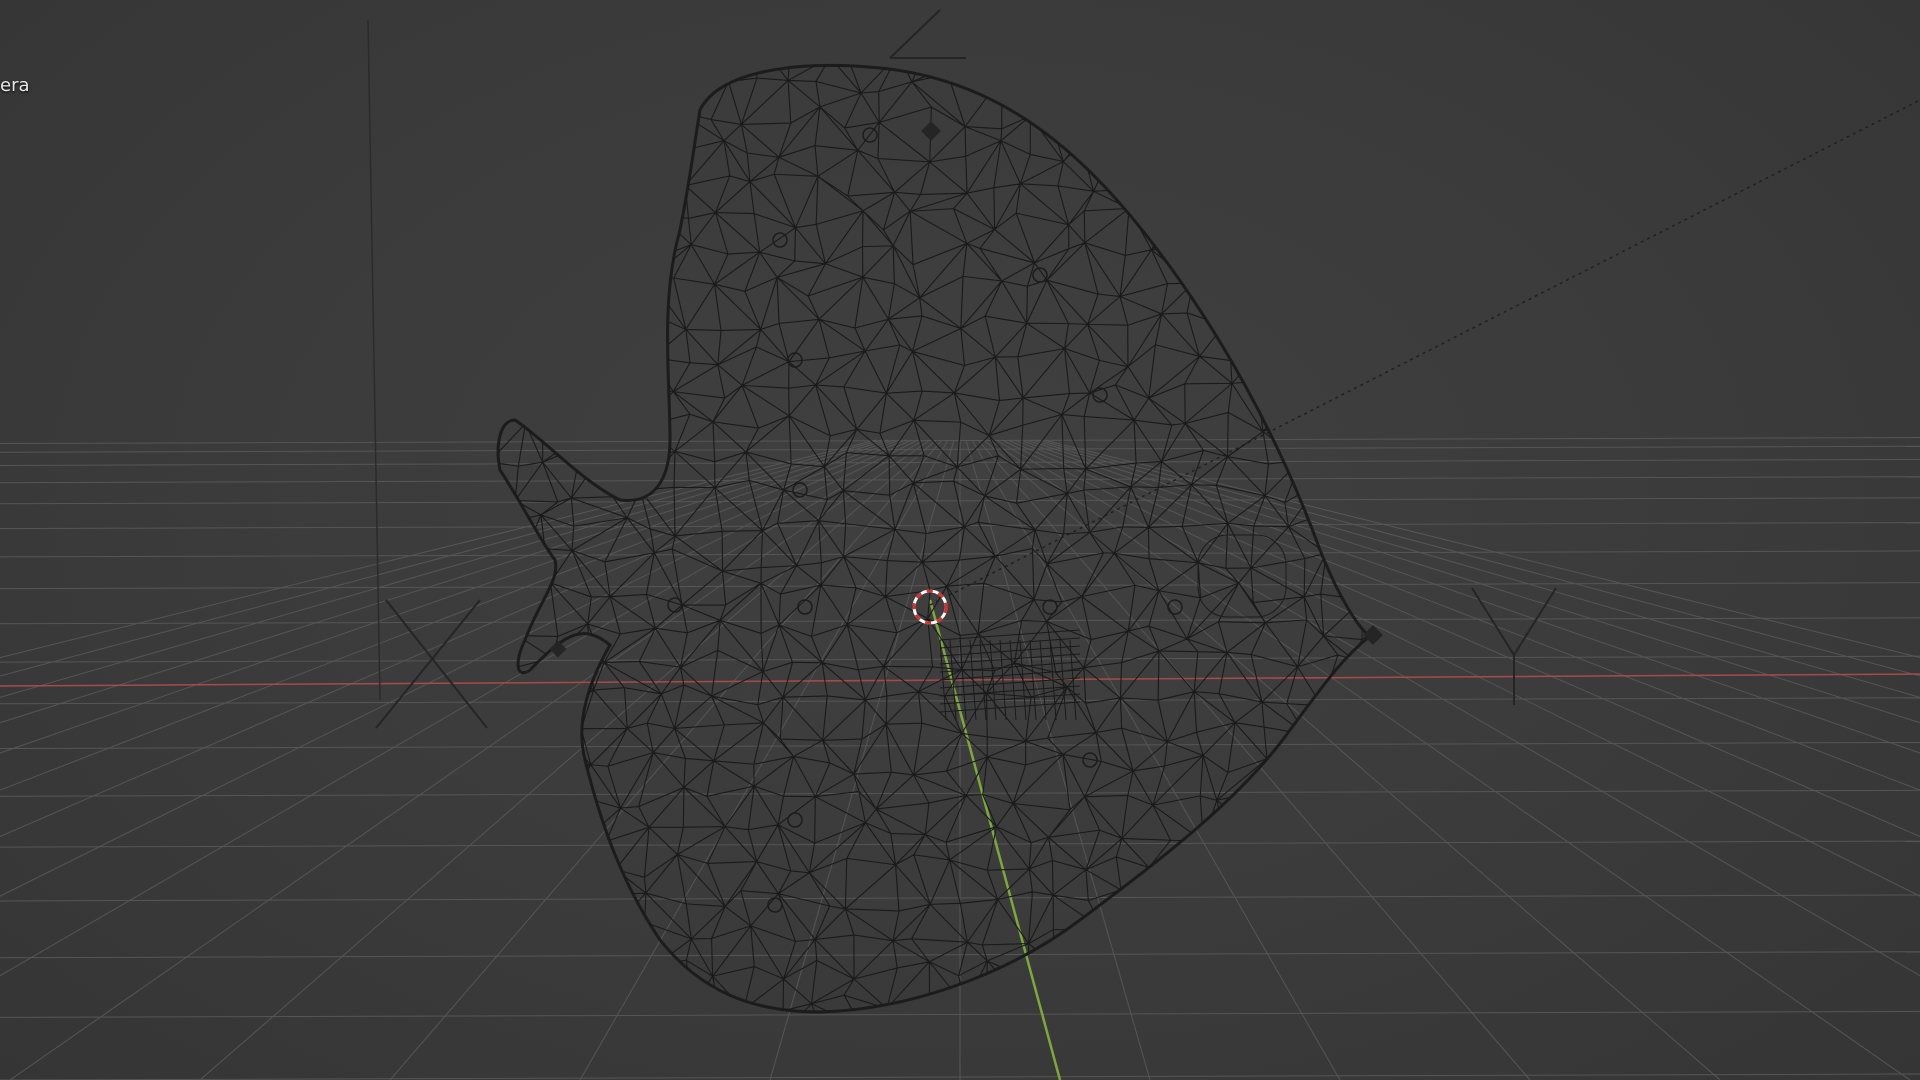 The width and height of the screenshot is (1920, 1080). Describe the element at coordinates (1514, 646) in the screenshot. I see `y-empty-letter` at that location.